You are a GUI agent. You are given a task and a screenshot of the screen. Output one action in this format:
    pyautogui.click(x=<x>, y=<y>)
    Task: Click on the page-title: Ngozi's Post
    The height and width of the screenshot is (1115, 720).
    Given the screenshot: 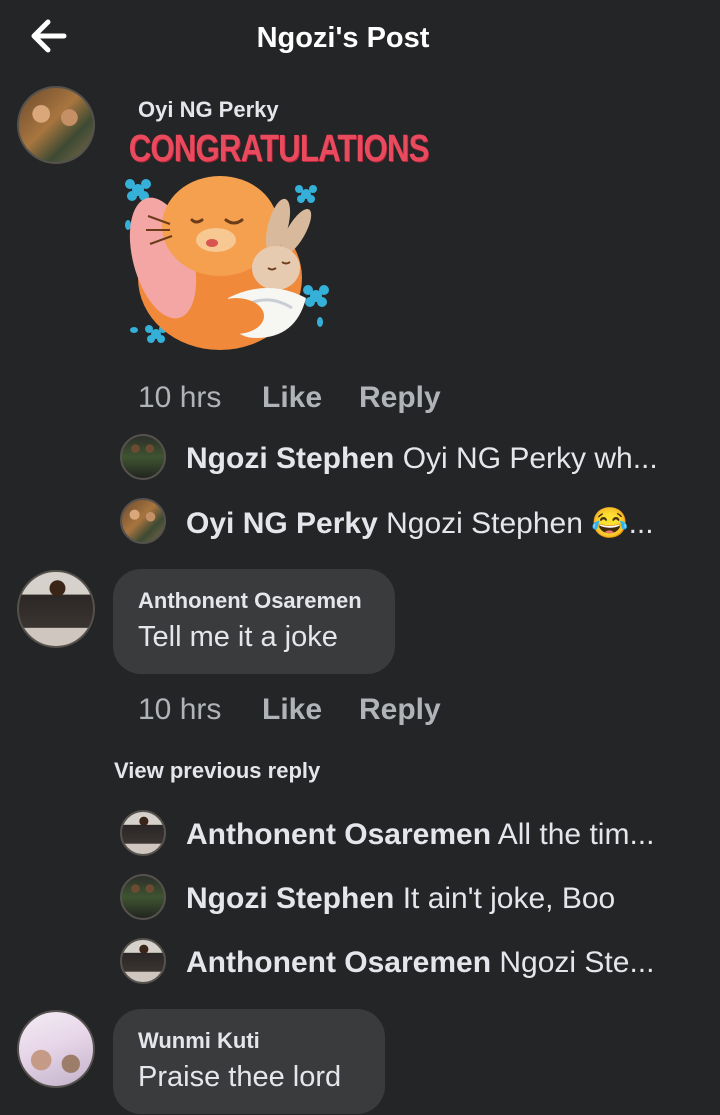 What is the action you would take?
    pyautogui.click(x=343, y=38)
    